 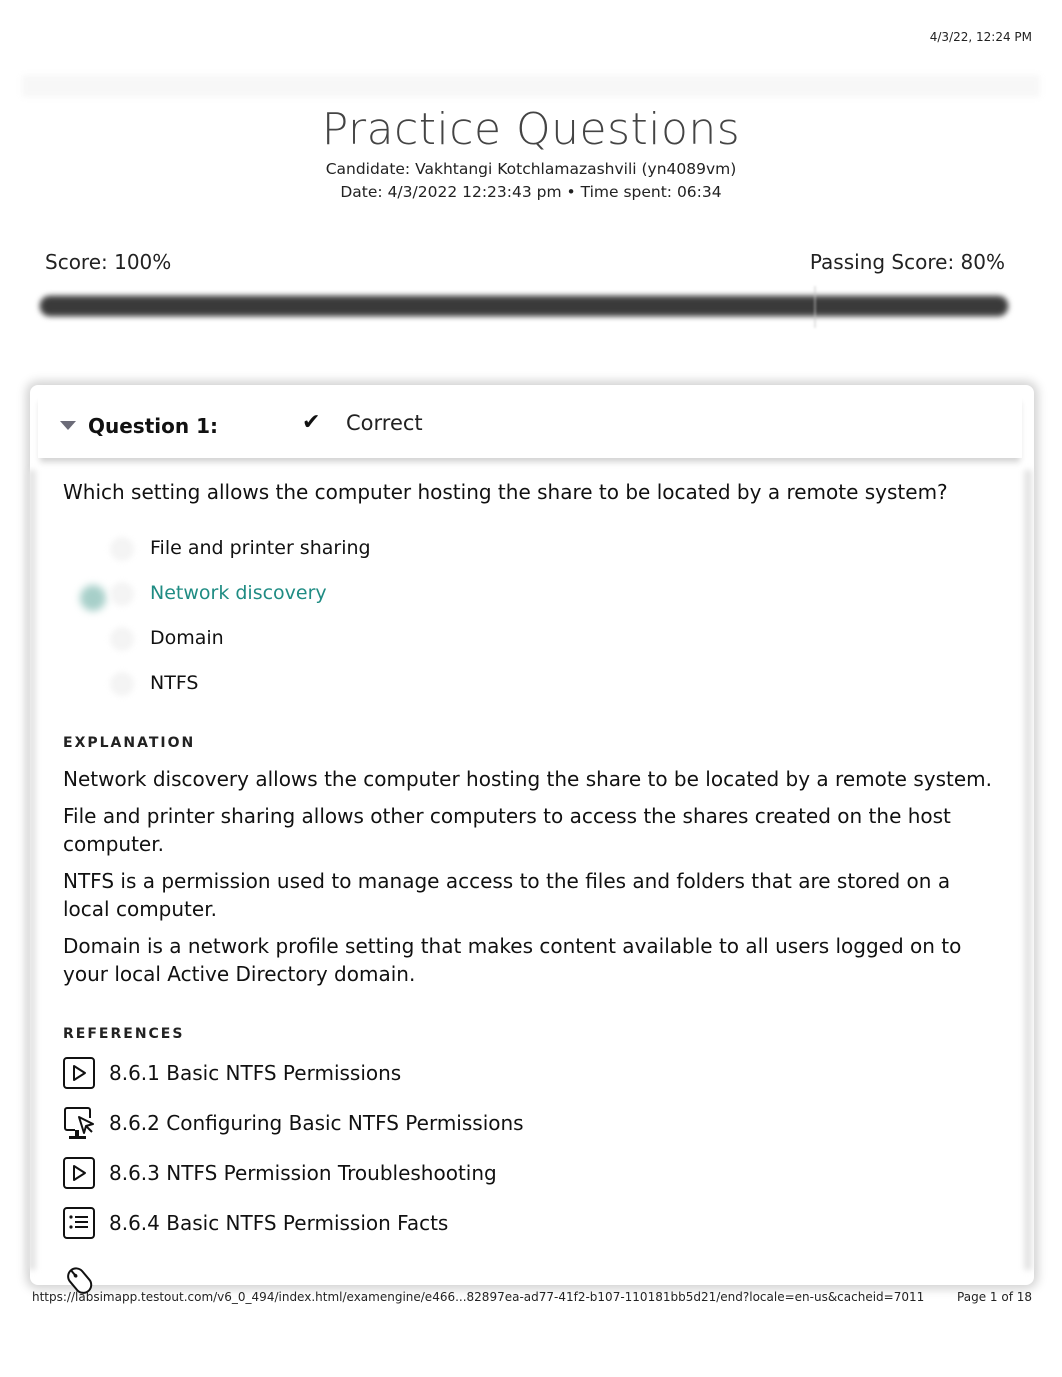 I want to click on score-progress-bar, so click(x=524, y=307).